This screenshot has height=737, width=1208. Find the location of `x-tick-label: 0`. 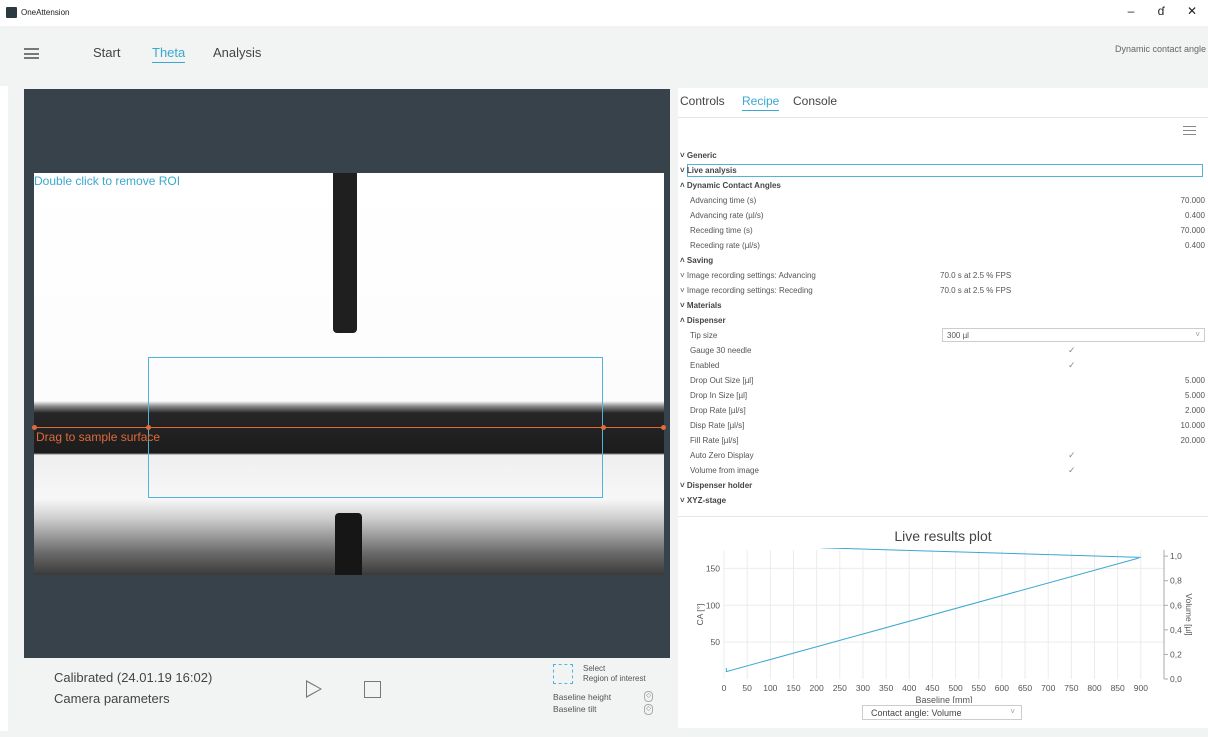

x-tick-label: 0 is located at coordinates (724, 688).